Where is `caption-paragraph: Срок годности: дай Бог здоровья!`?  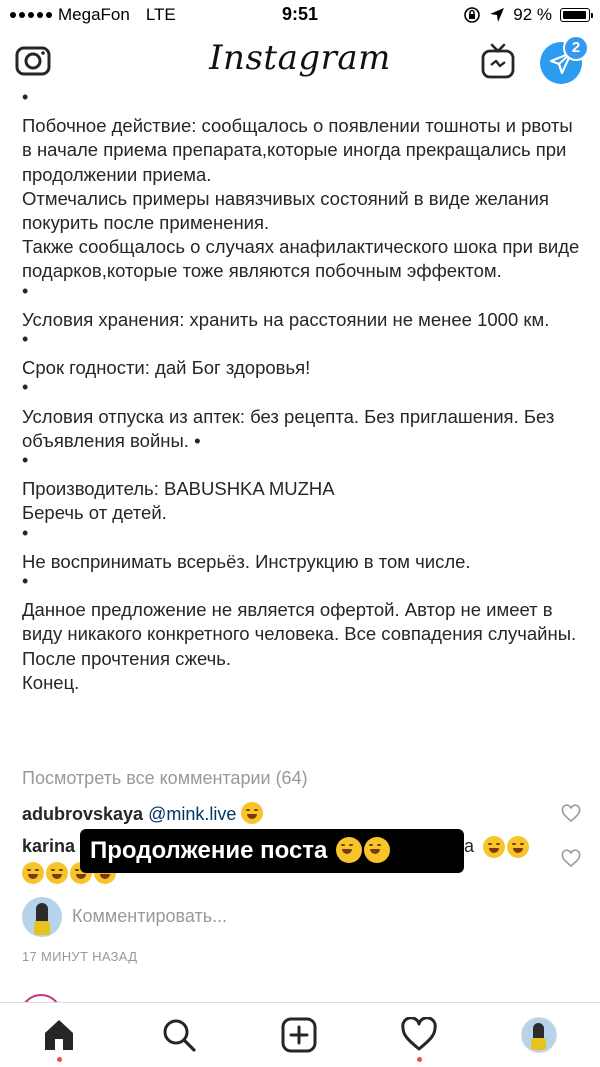 caption-paragraph: Срок годности: дай Бог здоровья! is located at coordinates (166, 368).